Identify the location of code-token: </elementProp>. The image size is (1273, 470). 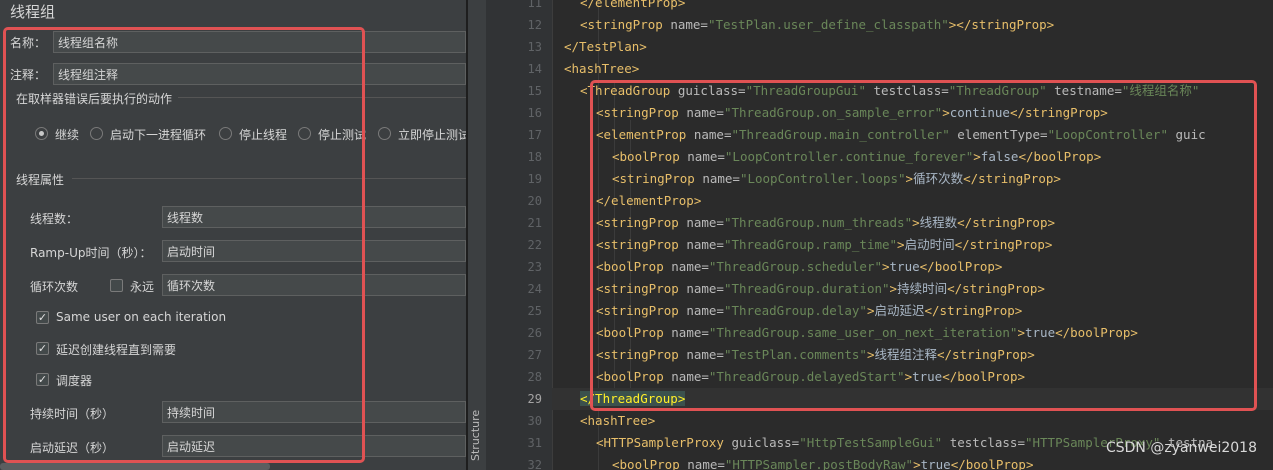
(633, 5).